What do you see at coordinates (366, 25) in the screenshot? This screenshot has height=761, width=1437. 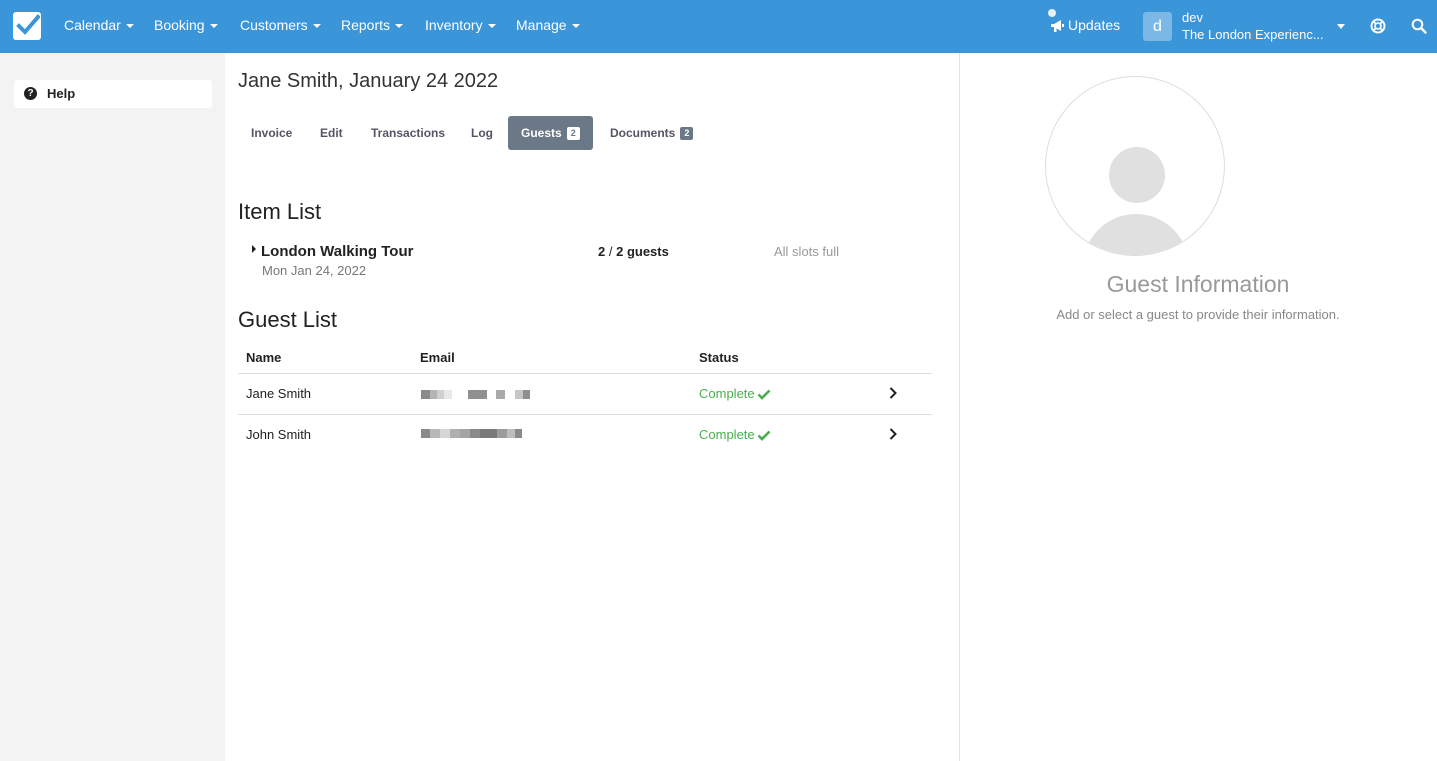 I see `nav-reports-label: Reports` at bounding box center [366, 25].